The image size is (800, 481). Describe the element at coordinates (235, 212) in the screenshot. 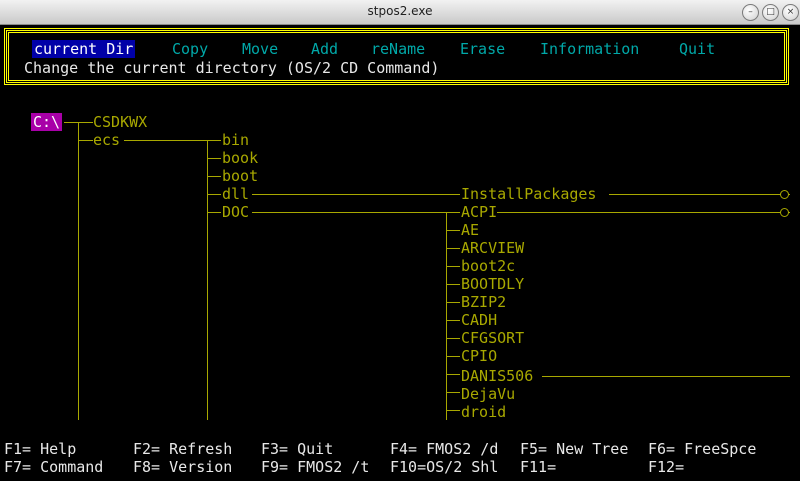

I see `tree-node-doc: DOC` at that location.